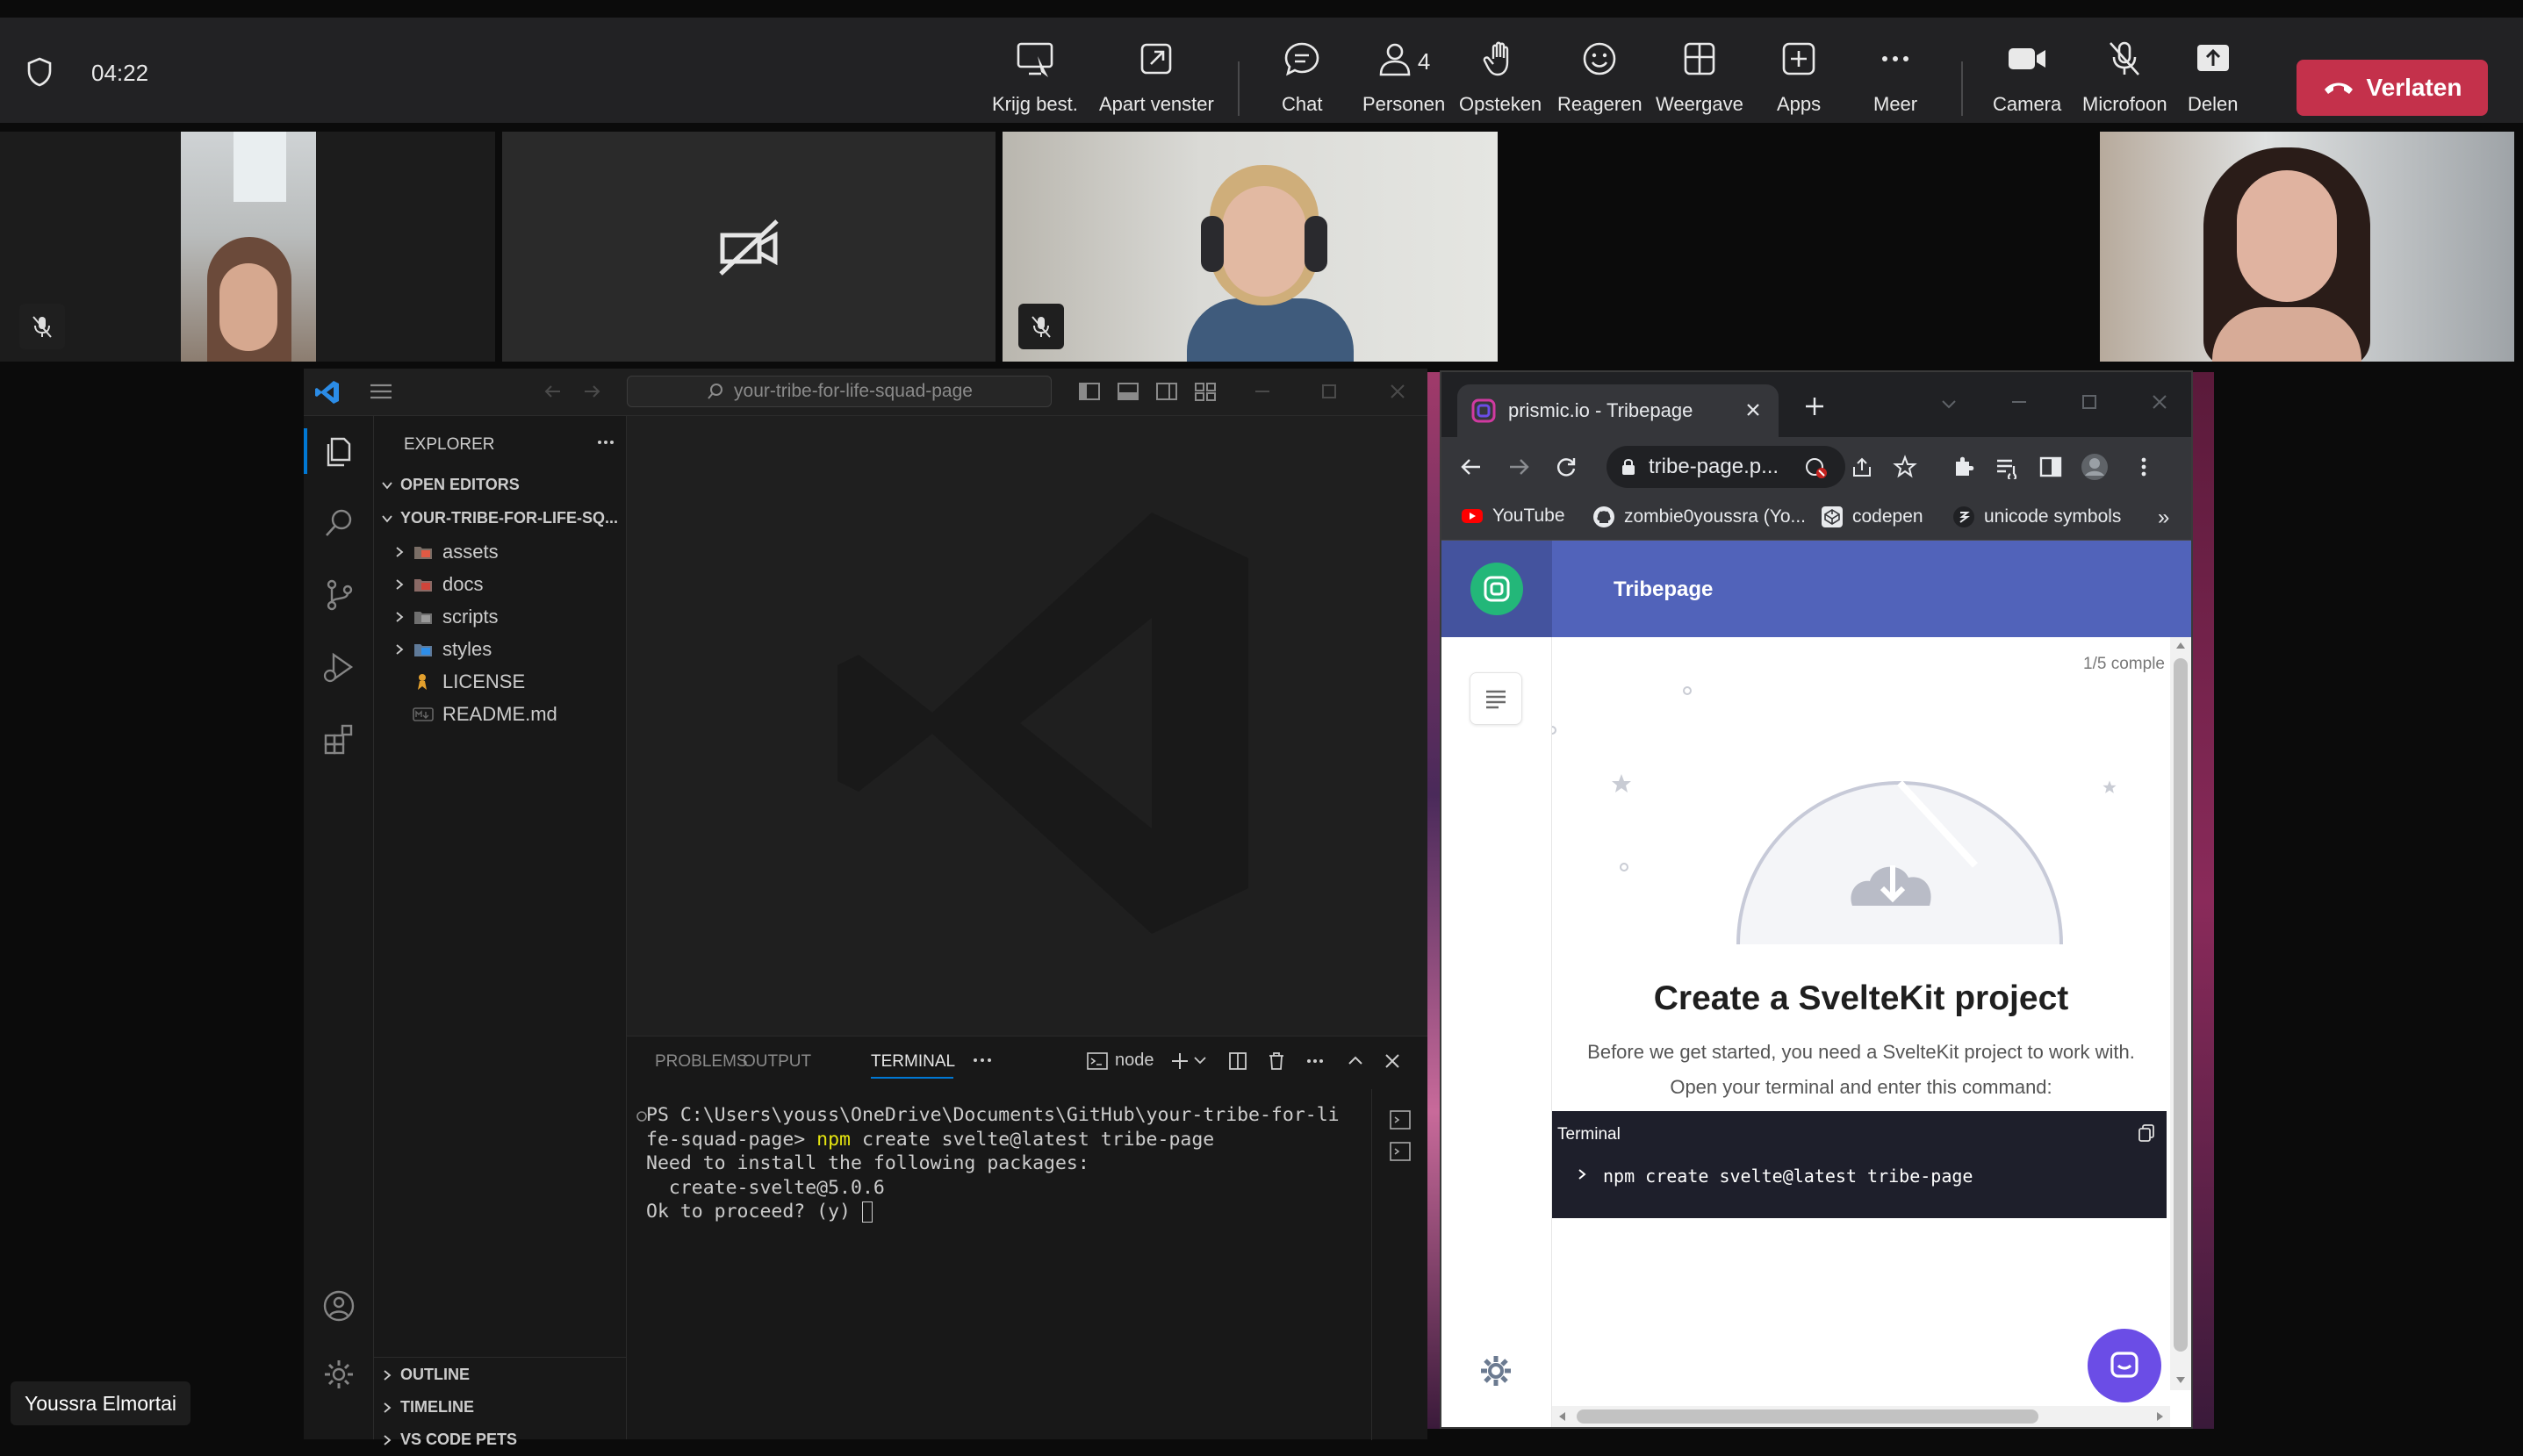  I want to click on tree-folder-assets: assets, so click(501, 551).